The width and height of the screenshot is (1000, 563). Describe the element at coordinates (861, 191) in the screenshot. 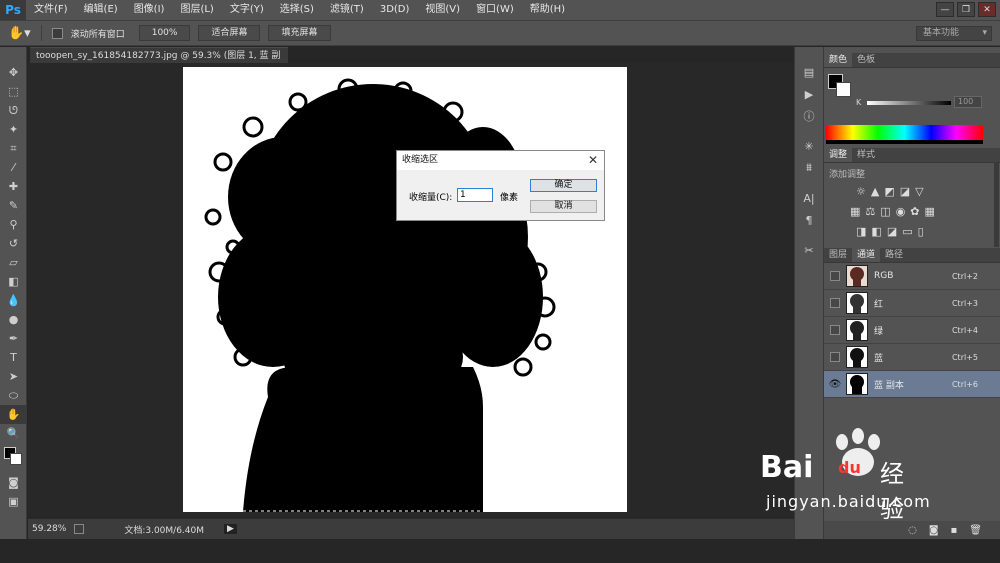

I see `brightness-icon: ☼` at that location.